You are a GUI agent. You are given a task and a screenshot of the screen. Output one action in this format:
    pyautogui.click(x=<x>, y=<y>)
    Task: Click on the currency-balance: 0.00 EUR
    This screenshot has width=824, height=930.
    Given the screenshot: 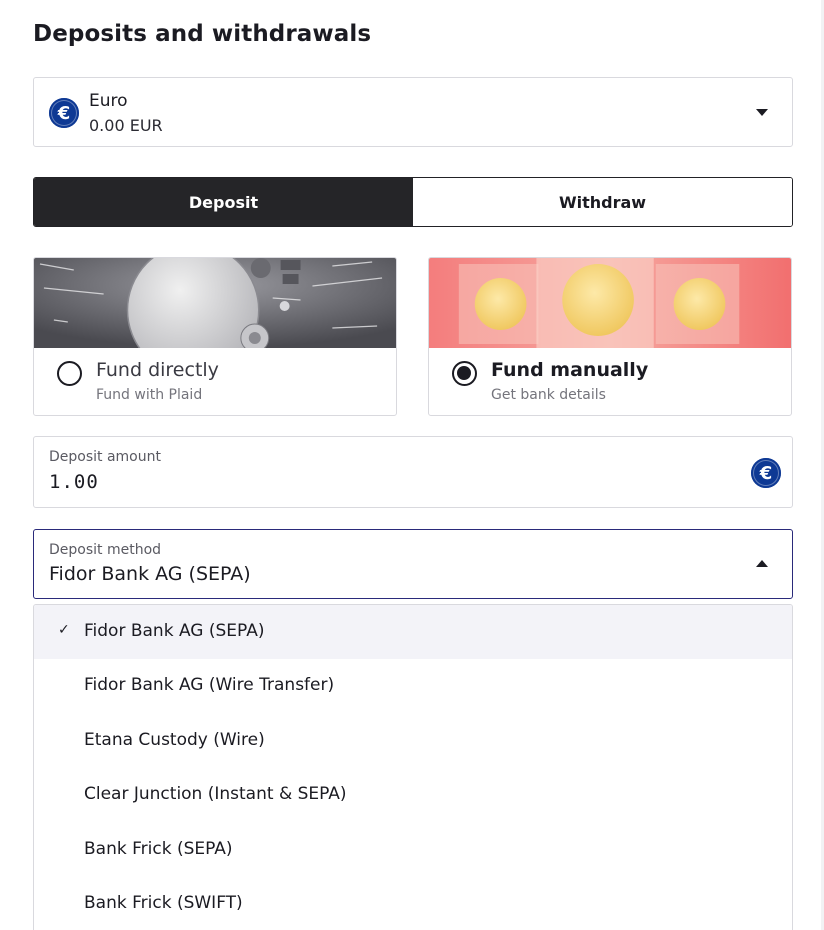 What is the action you would take?
    pyautogui.click(x=126, y=125)
    